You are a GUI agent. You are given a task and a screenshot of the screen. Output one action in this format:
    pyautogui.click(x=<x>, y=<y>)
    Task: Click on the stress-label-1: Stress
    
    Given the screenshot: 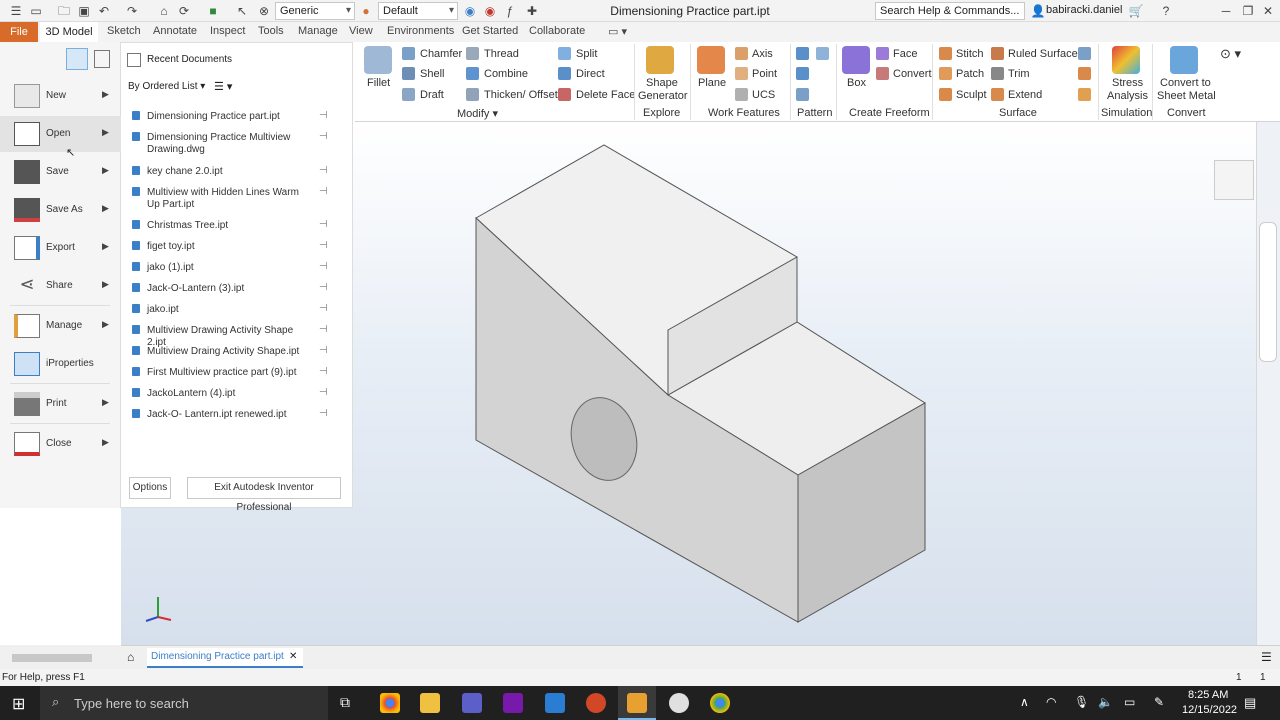 What is the action you would take?
    pyautogui.click(x=1127, y=83)
    